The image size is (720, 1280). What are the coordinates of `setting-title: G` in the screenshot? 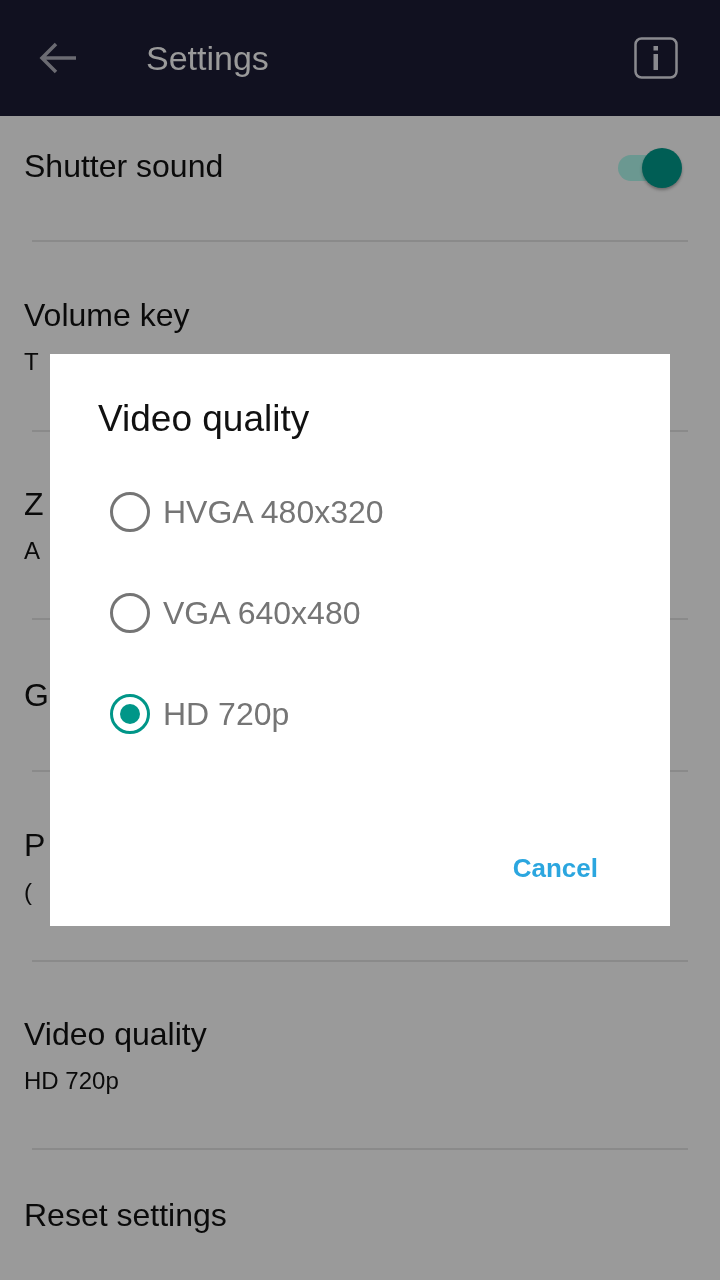 It's located at (36, 695).